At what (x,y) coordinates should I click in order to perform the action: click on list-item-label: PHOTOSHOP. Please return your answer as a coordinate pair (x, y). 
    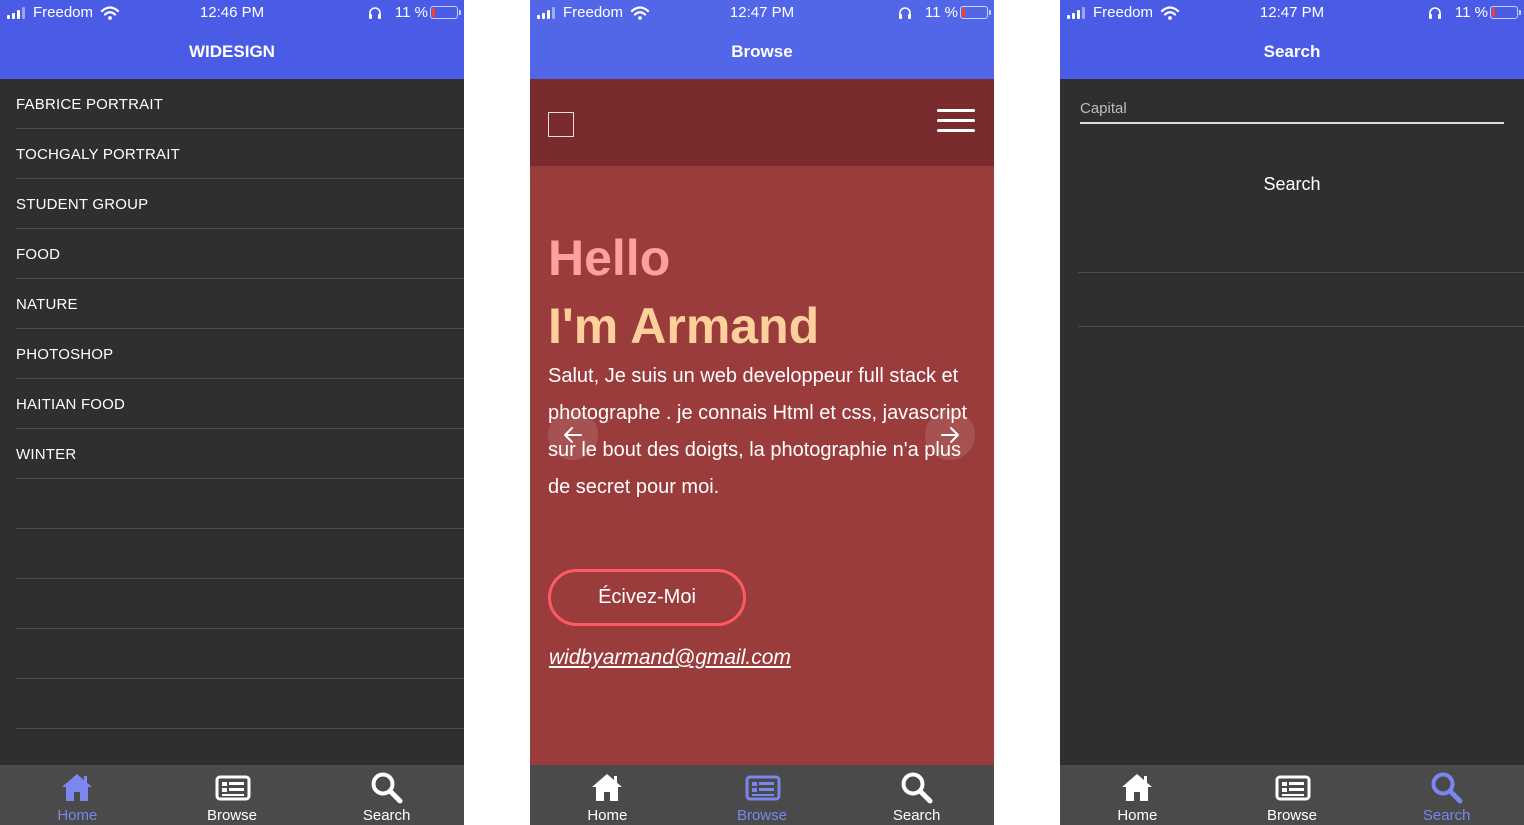
    Looking at the image, I should click on (65, 354).